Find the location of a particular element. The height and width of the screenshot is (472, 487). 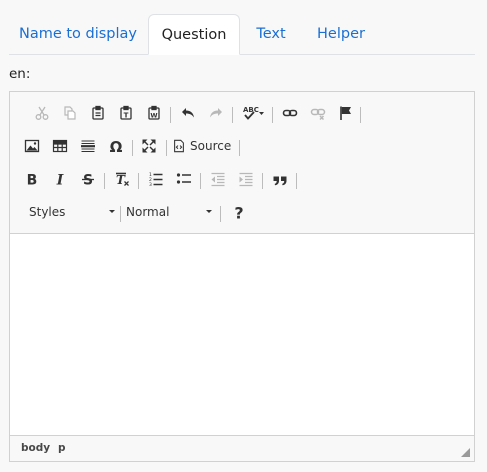

format-dropdown: Normal is located at coordinates (171, 212).